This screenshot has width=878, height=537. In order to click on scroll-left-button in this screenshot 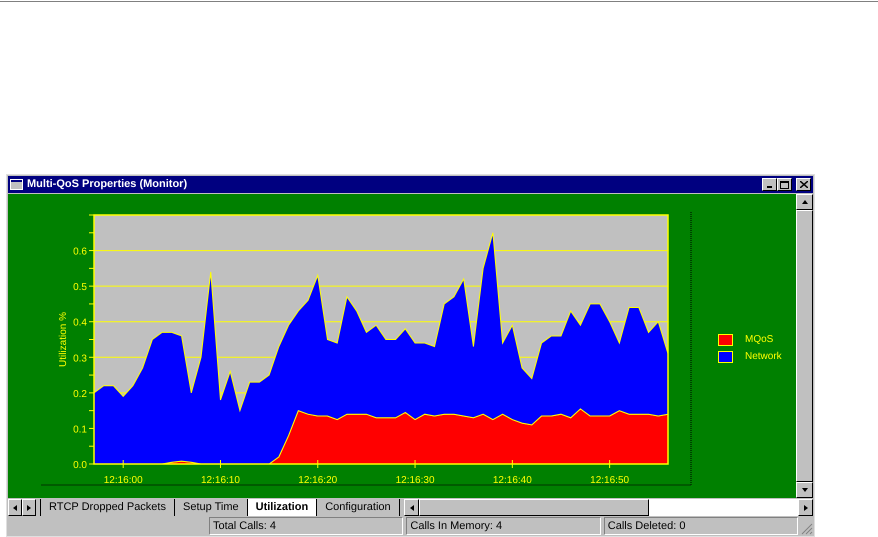, I will do `click(411, 507)`.